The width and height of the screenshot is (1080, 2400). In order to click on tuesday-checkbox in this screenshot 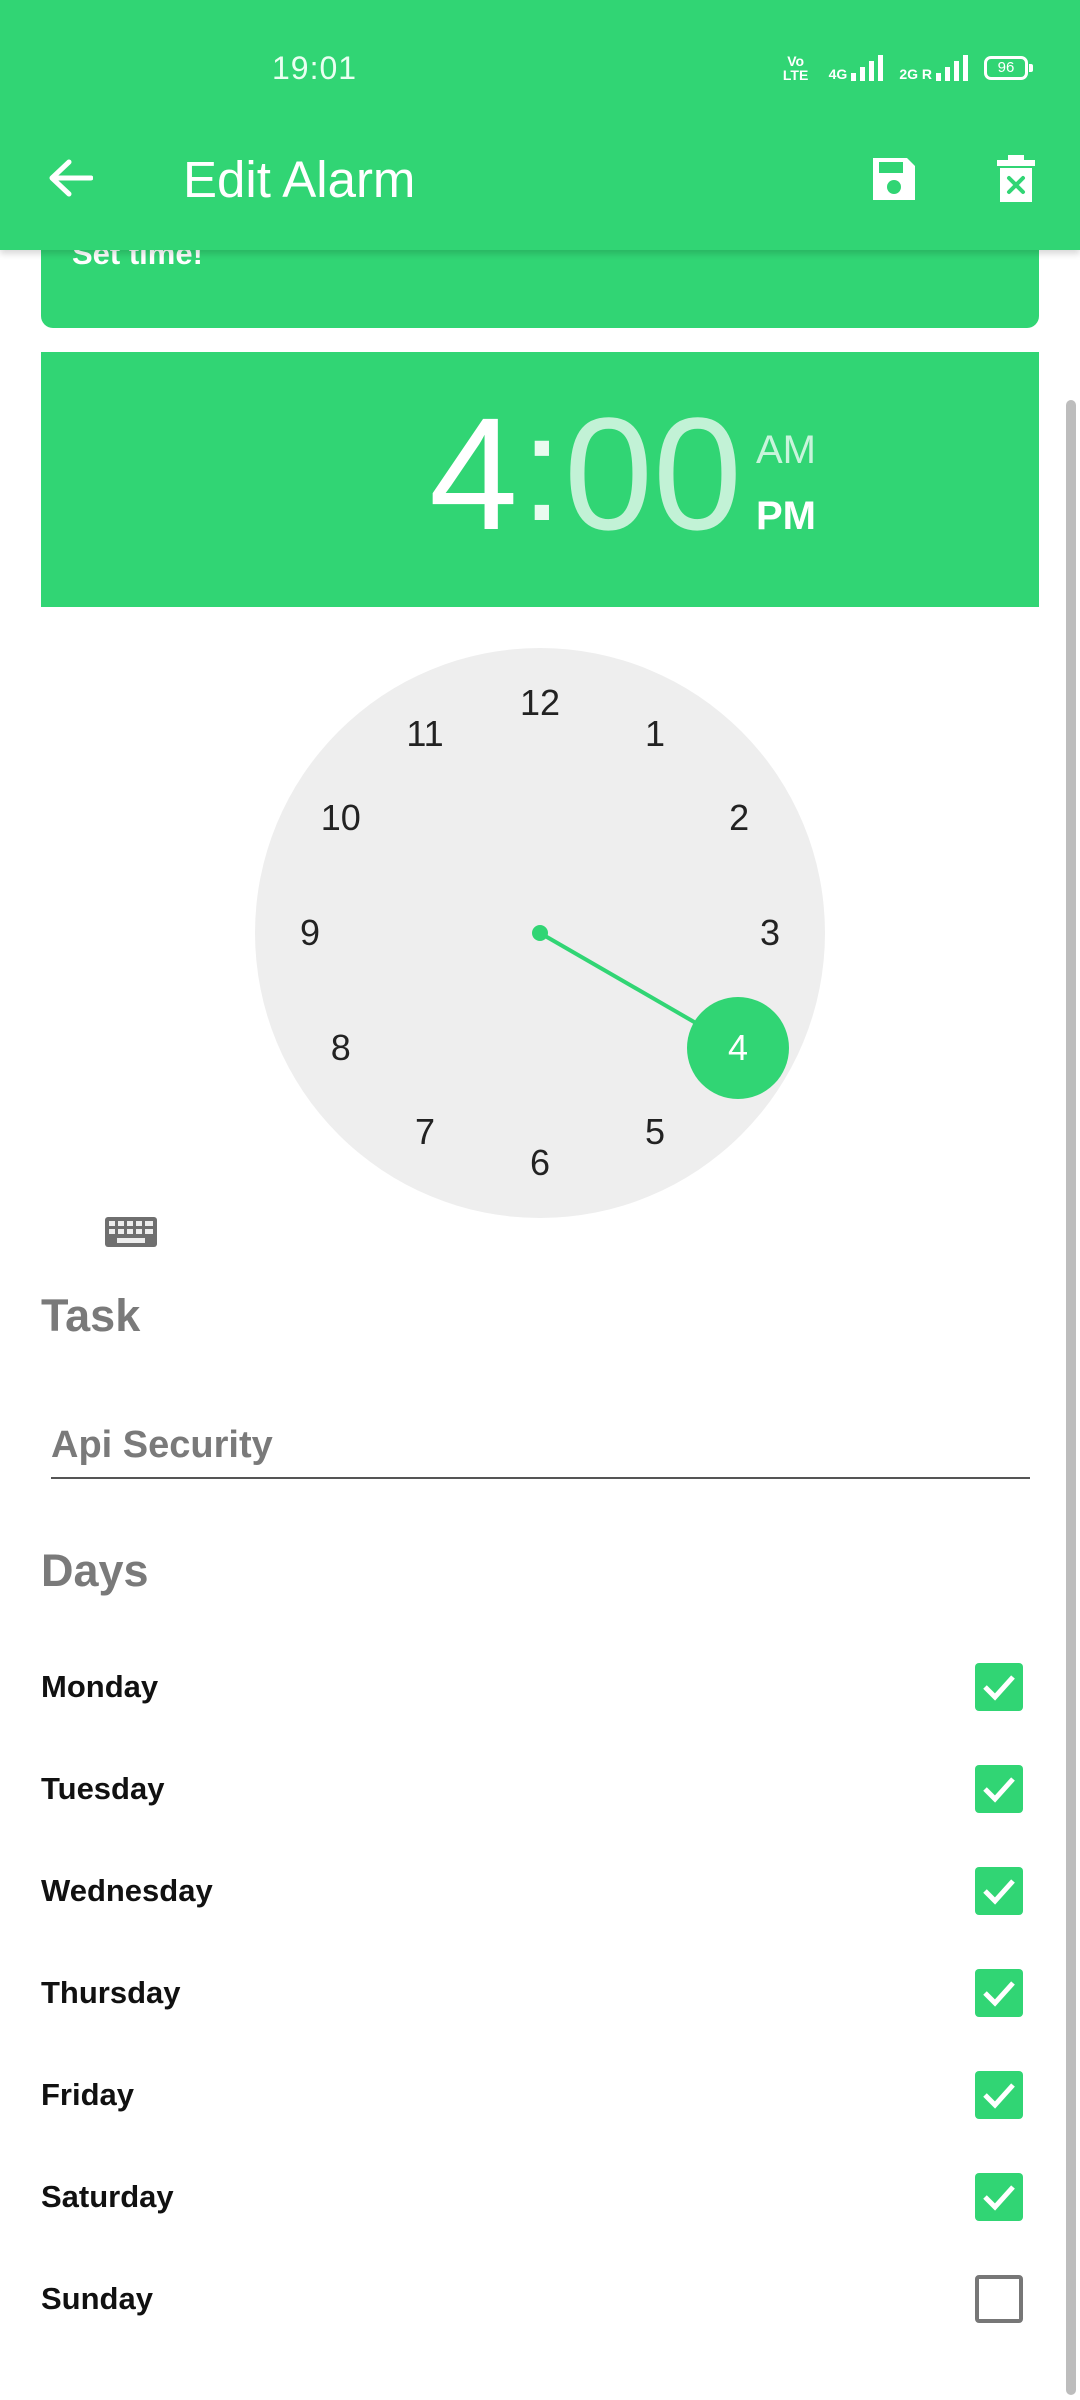, I will do `click(999, 1789)`.